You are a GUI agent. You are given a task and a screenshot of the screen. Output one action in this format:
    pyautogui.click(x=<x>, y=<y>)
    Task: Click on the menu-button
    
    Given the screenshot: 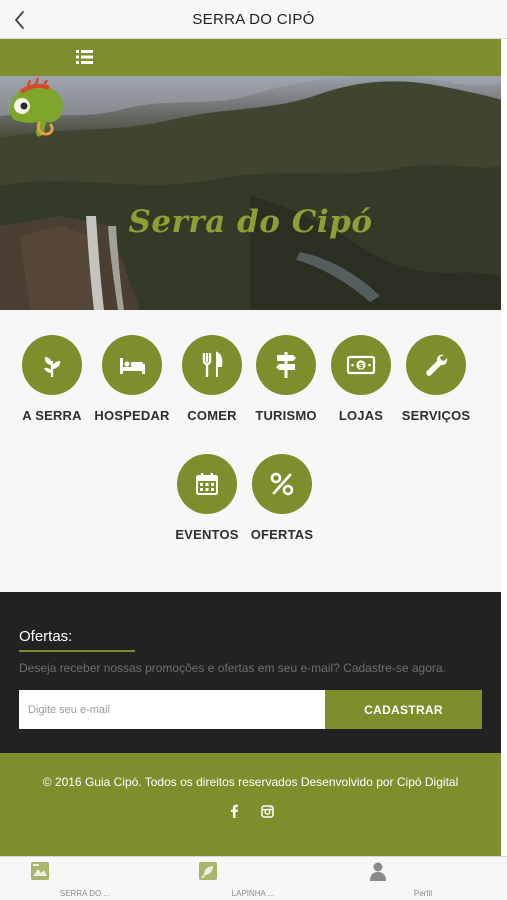 What is the action you would take?
    pyautogui.click(x=85, y=57)
    